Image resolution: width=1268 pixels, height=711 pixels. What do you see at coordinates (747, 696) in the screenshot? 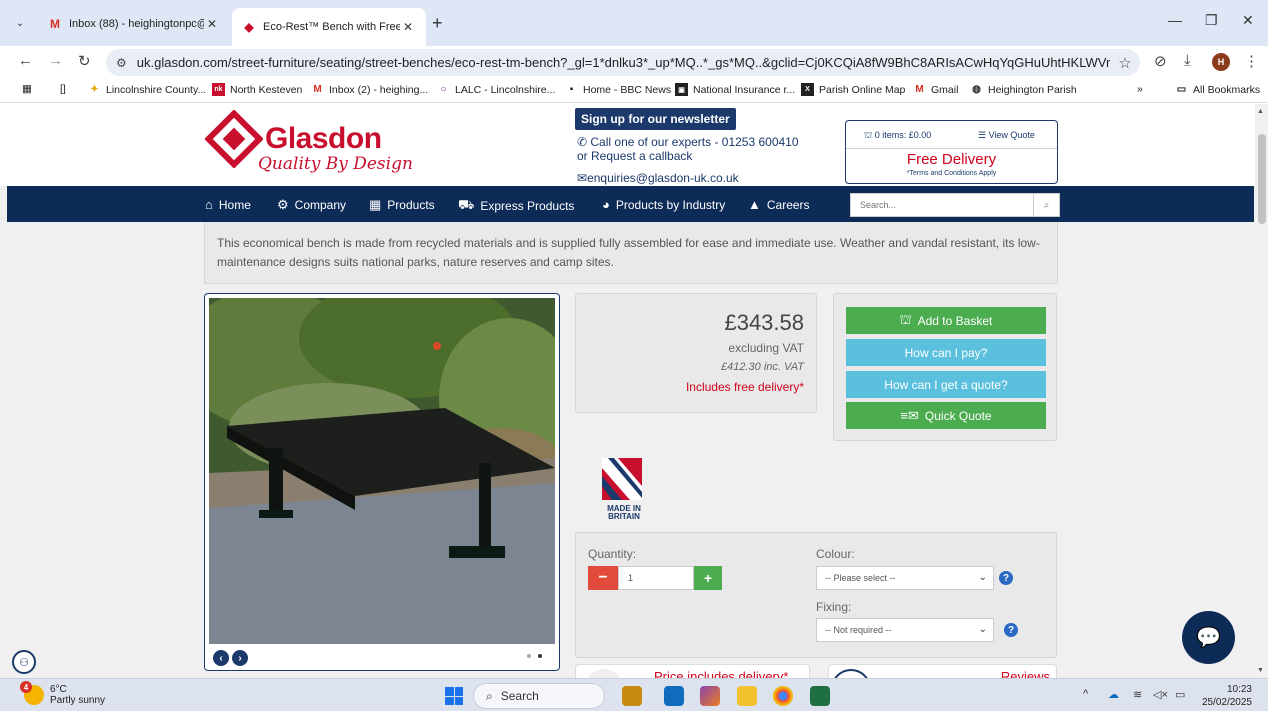
I see `file-explorer-icon` at bounding box center [747, 696].